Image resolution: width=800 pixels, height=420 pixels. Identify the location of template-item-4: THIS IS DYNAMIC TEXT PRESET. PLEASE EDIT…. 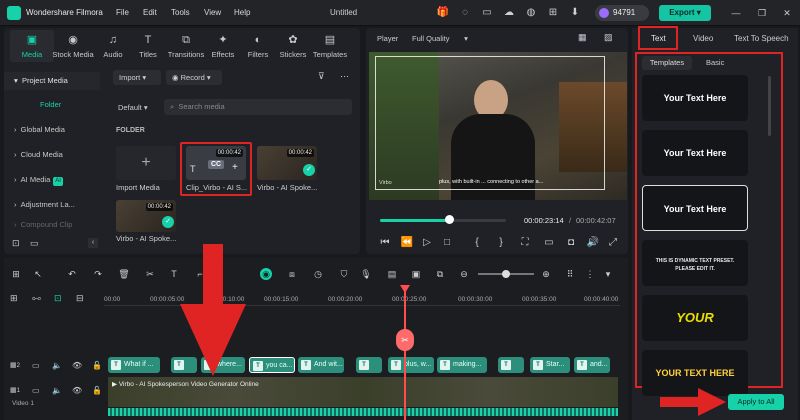
(695, 263).